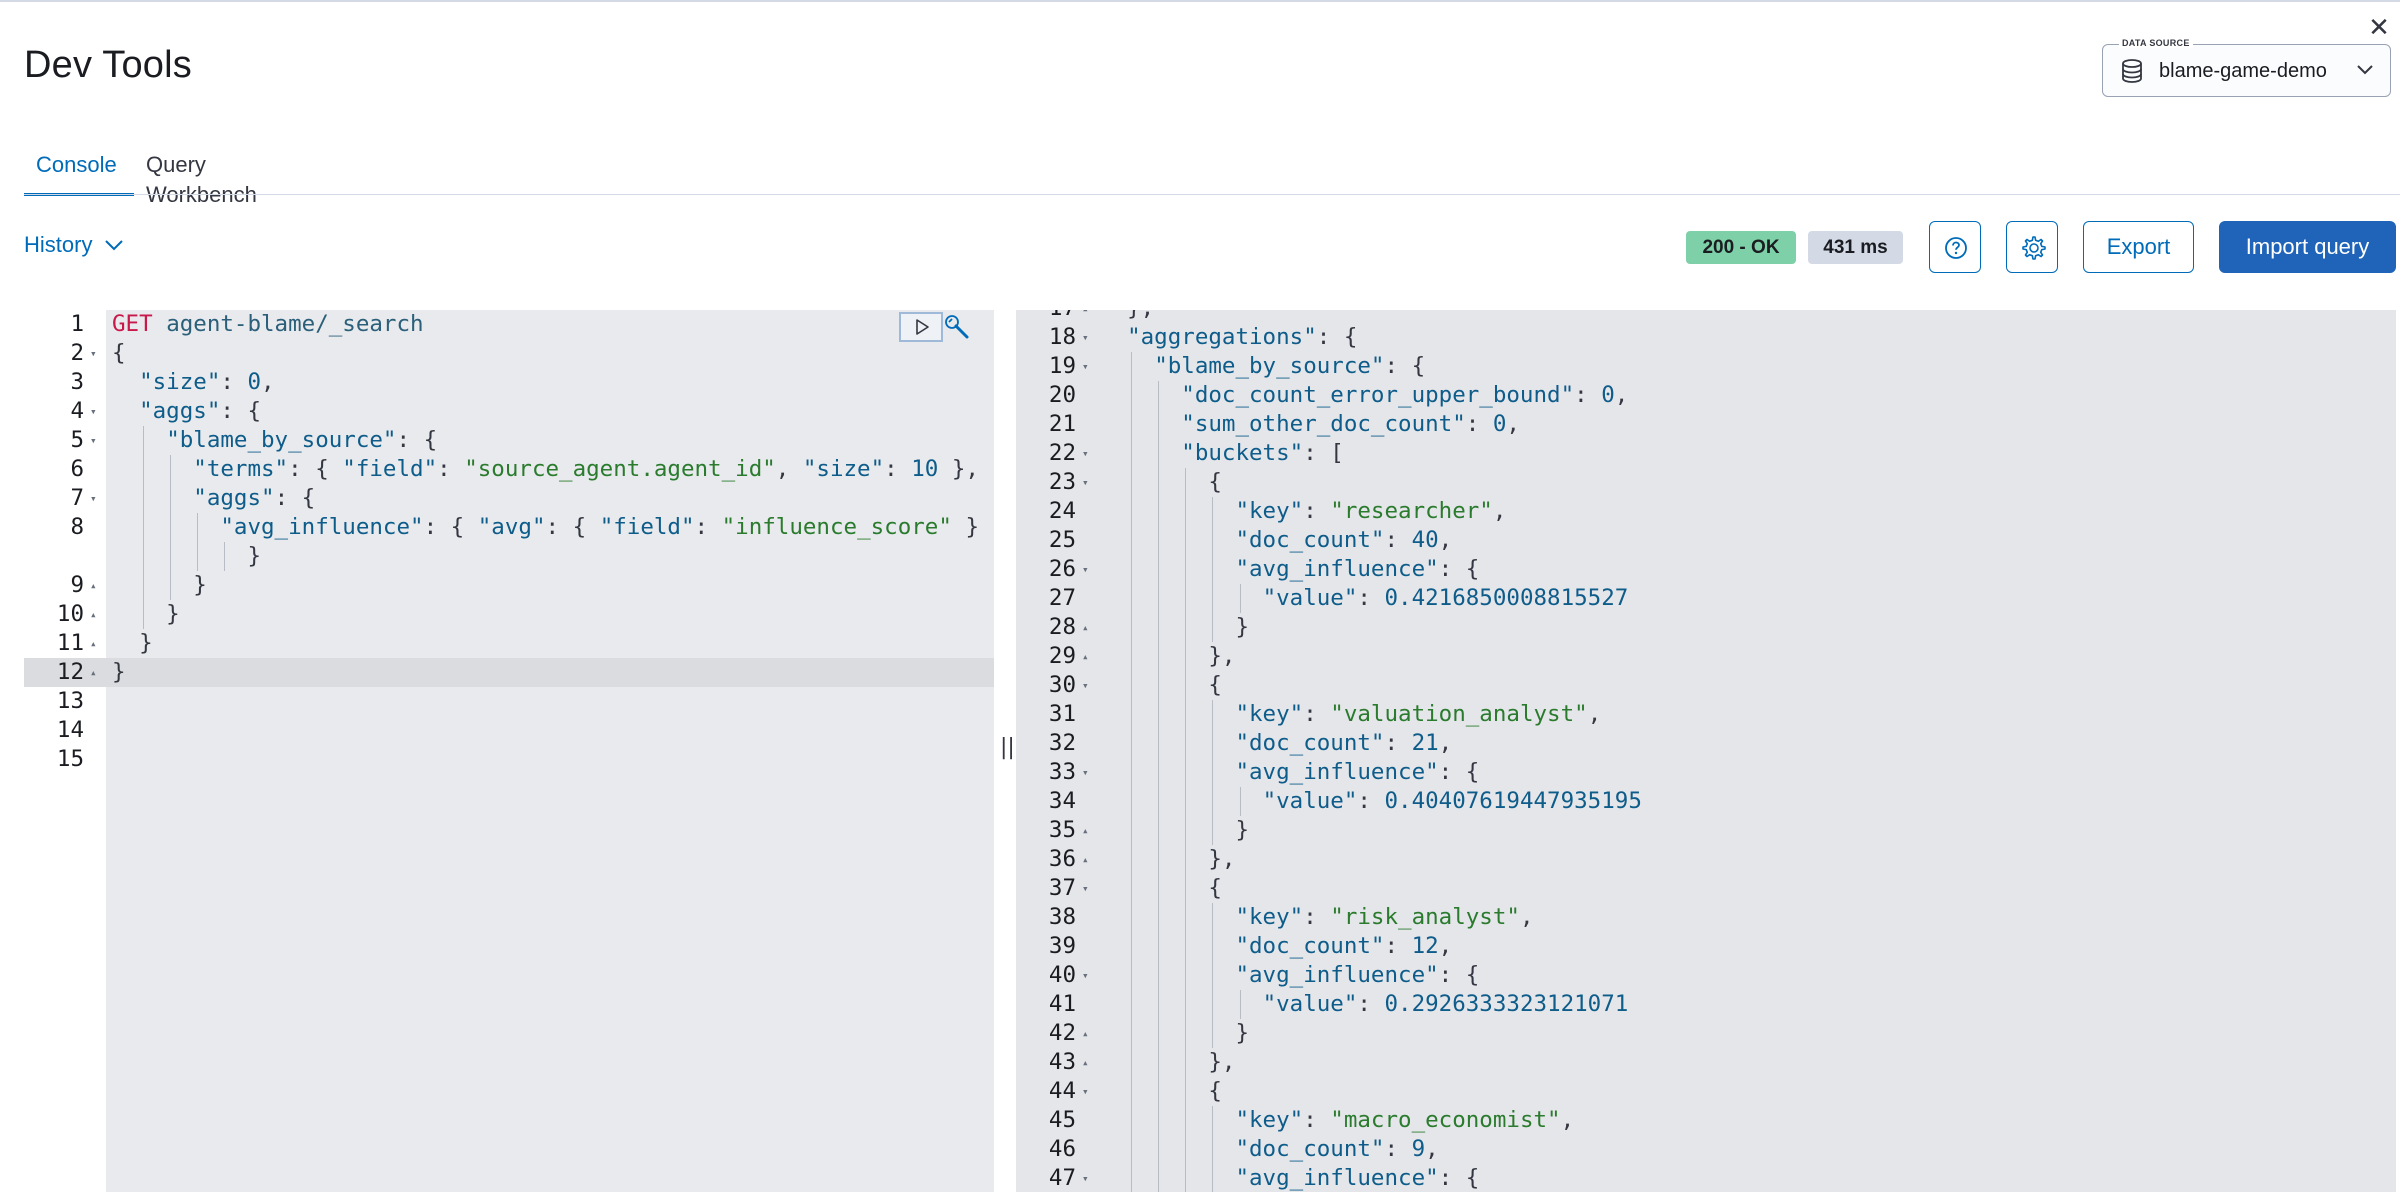 The width and height of the screenshot is (2400, 1196). I want to click on response-line: 26 ▾ "avg_influence": {, so click(1706, 569).